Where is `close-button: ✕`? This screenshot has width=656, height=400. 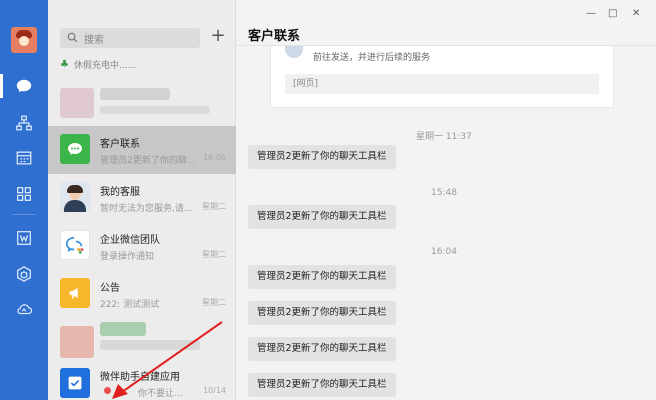 close-button: ✕ is located at coordinates (636, 13).